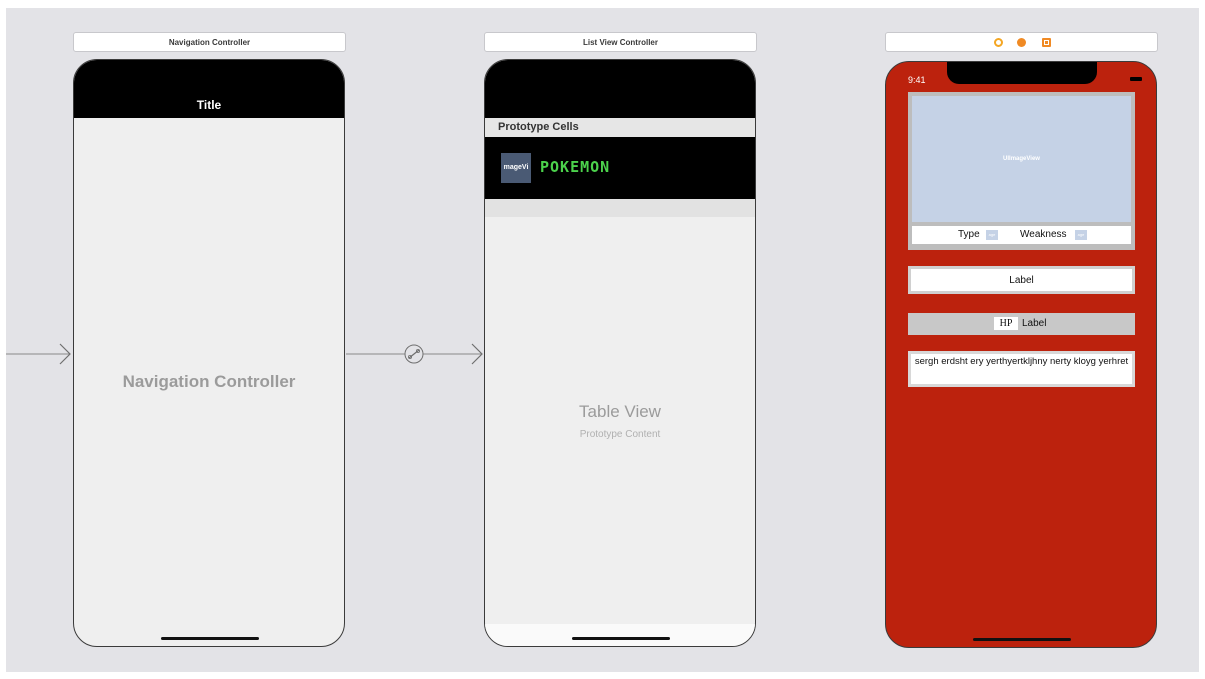 The height and width of the screenshot is (679, 1205). Describe the element at coordinates (516, 168) in the screenshot. I see `cell-image-view: mageVi` at that location.